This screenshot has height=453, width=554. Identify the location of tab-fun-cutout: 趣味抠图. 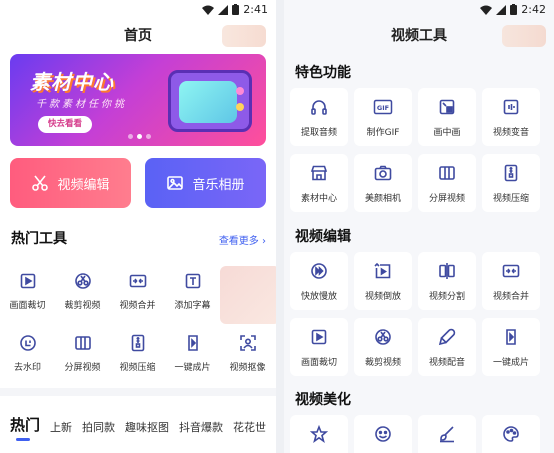
(147, 427).